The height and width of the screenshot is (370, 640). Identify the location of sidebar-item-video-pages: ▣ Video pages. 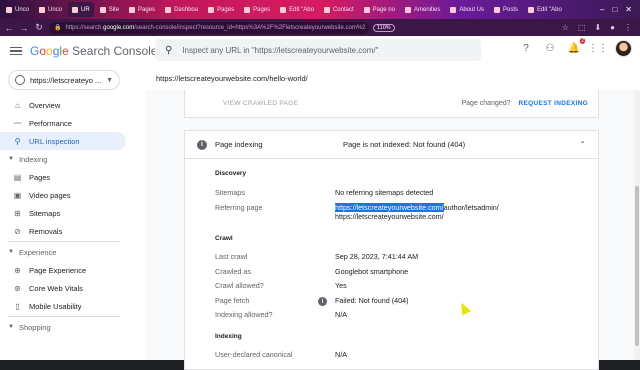
(63, 195).